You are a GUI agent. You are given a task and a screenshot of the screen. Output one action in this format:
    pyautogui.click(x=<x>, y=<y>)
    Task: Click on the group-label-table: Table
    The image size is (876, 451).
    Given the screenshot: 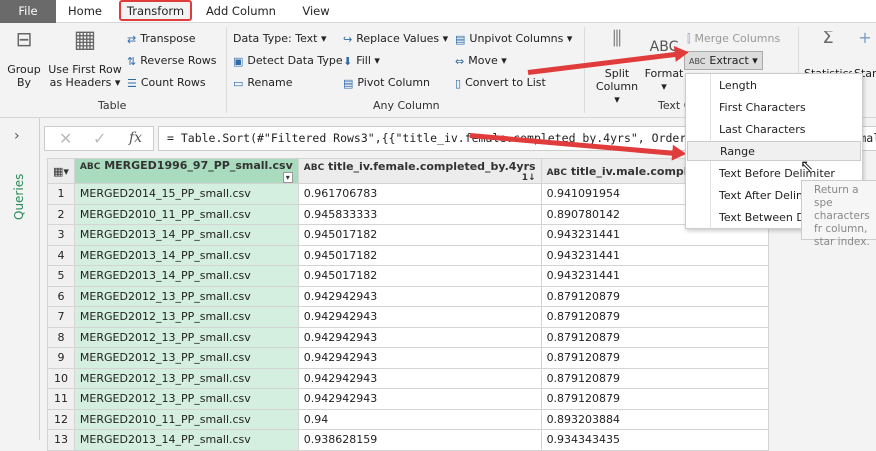 What is the action you would take?
    pyautogui.click(x=112, y=105)
    